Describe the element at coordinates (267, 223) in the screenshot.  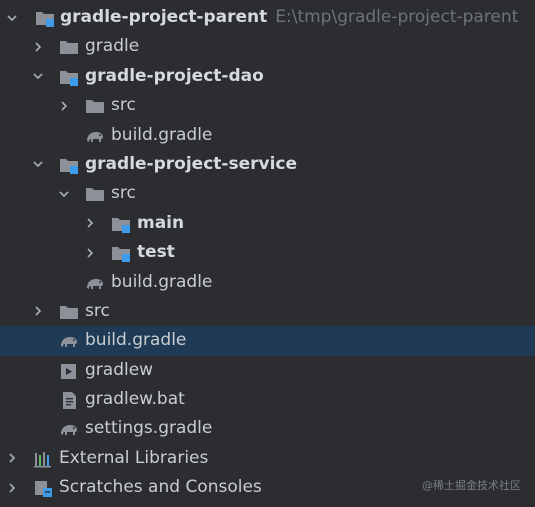
I see `tree-item-main: main` at that location.